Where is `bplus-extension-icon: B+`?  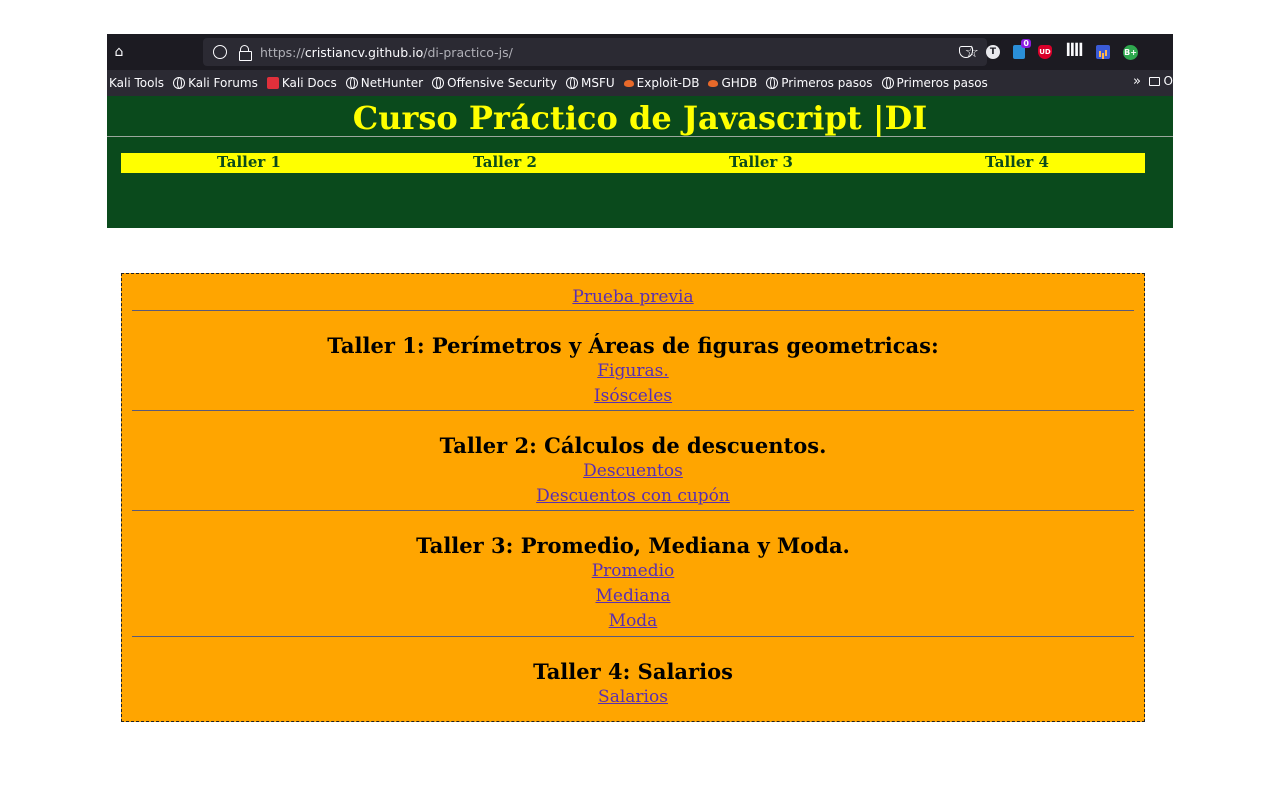
bplus-extension-icon: B+ is located at coordinates (1130, 52).